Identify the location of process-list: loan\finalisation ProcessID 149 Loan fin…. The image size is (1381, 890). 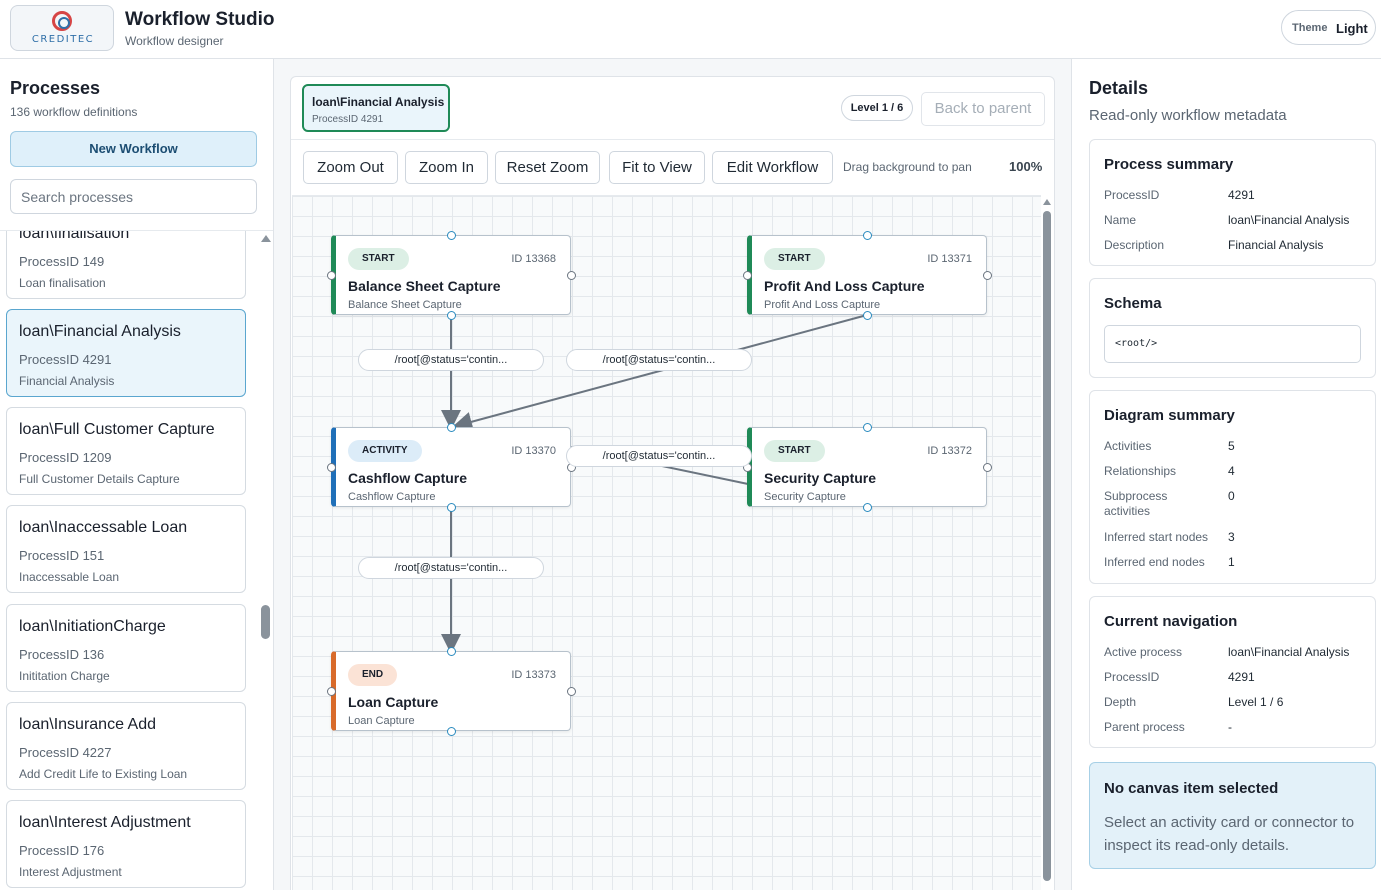
(136, 560).